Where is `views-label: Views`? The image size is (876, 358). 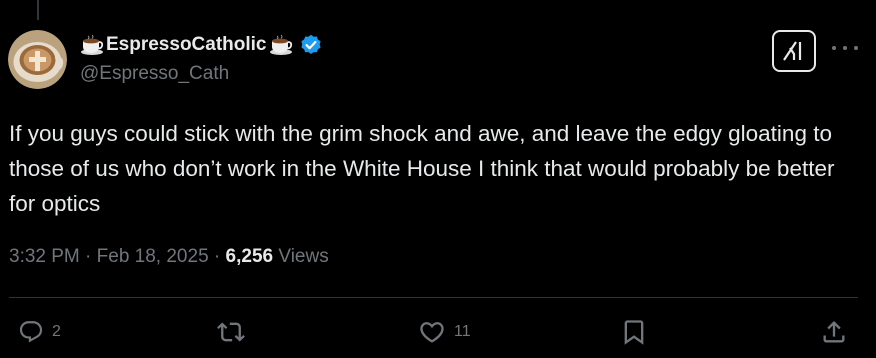 views-label: Views is located at coordinates (303, 256).